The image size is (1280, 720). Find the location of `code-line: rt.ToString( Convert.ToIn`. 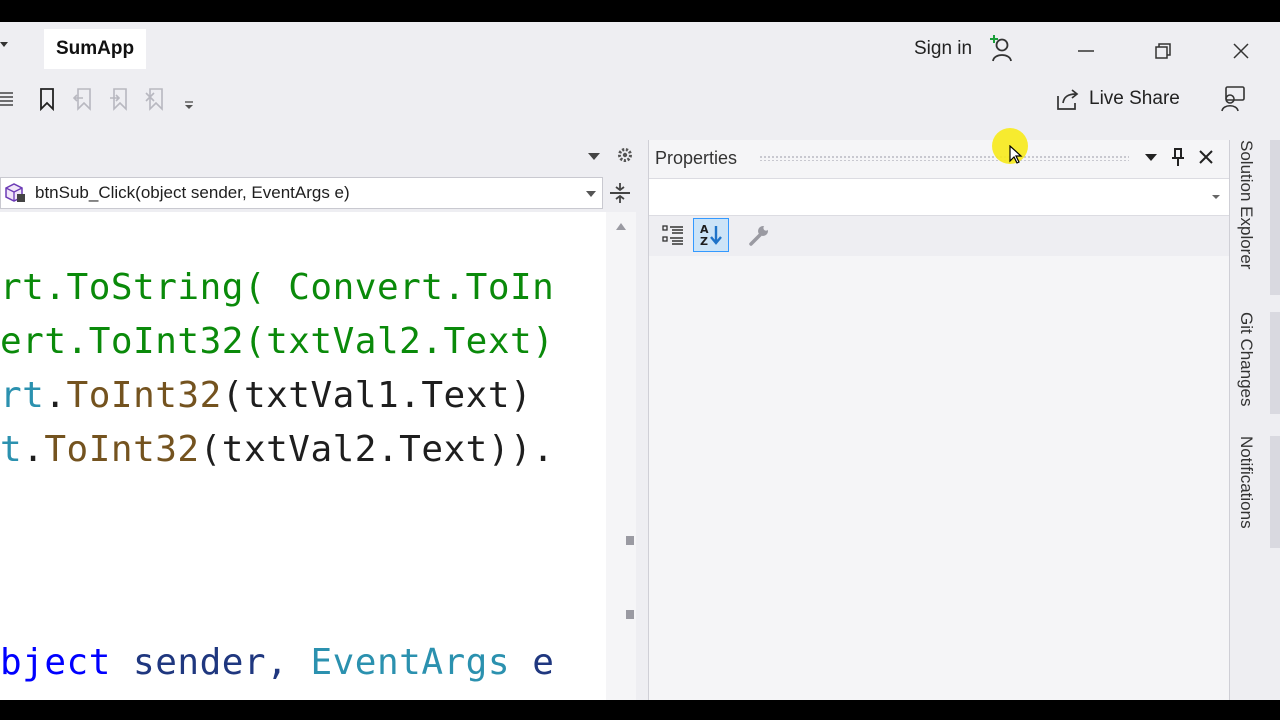

code-line: rt.ToString( Convert.ToIn is located at coordinates (277, 287).